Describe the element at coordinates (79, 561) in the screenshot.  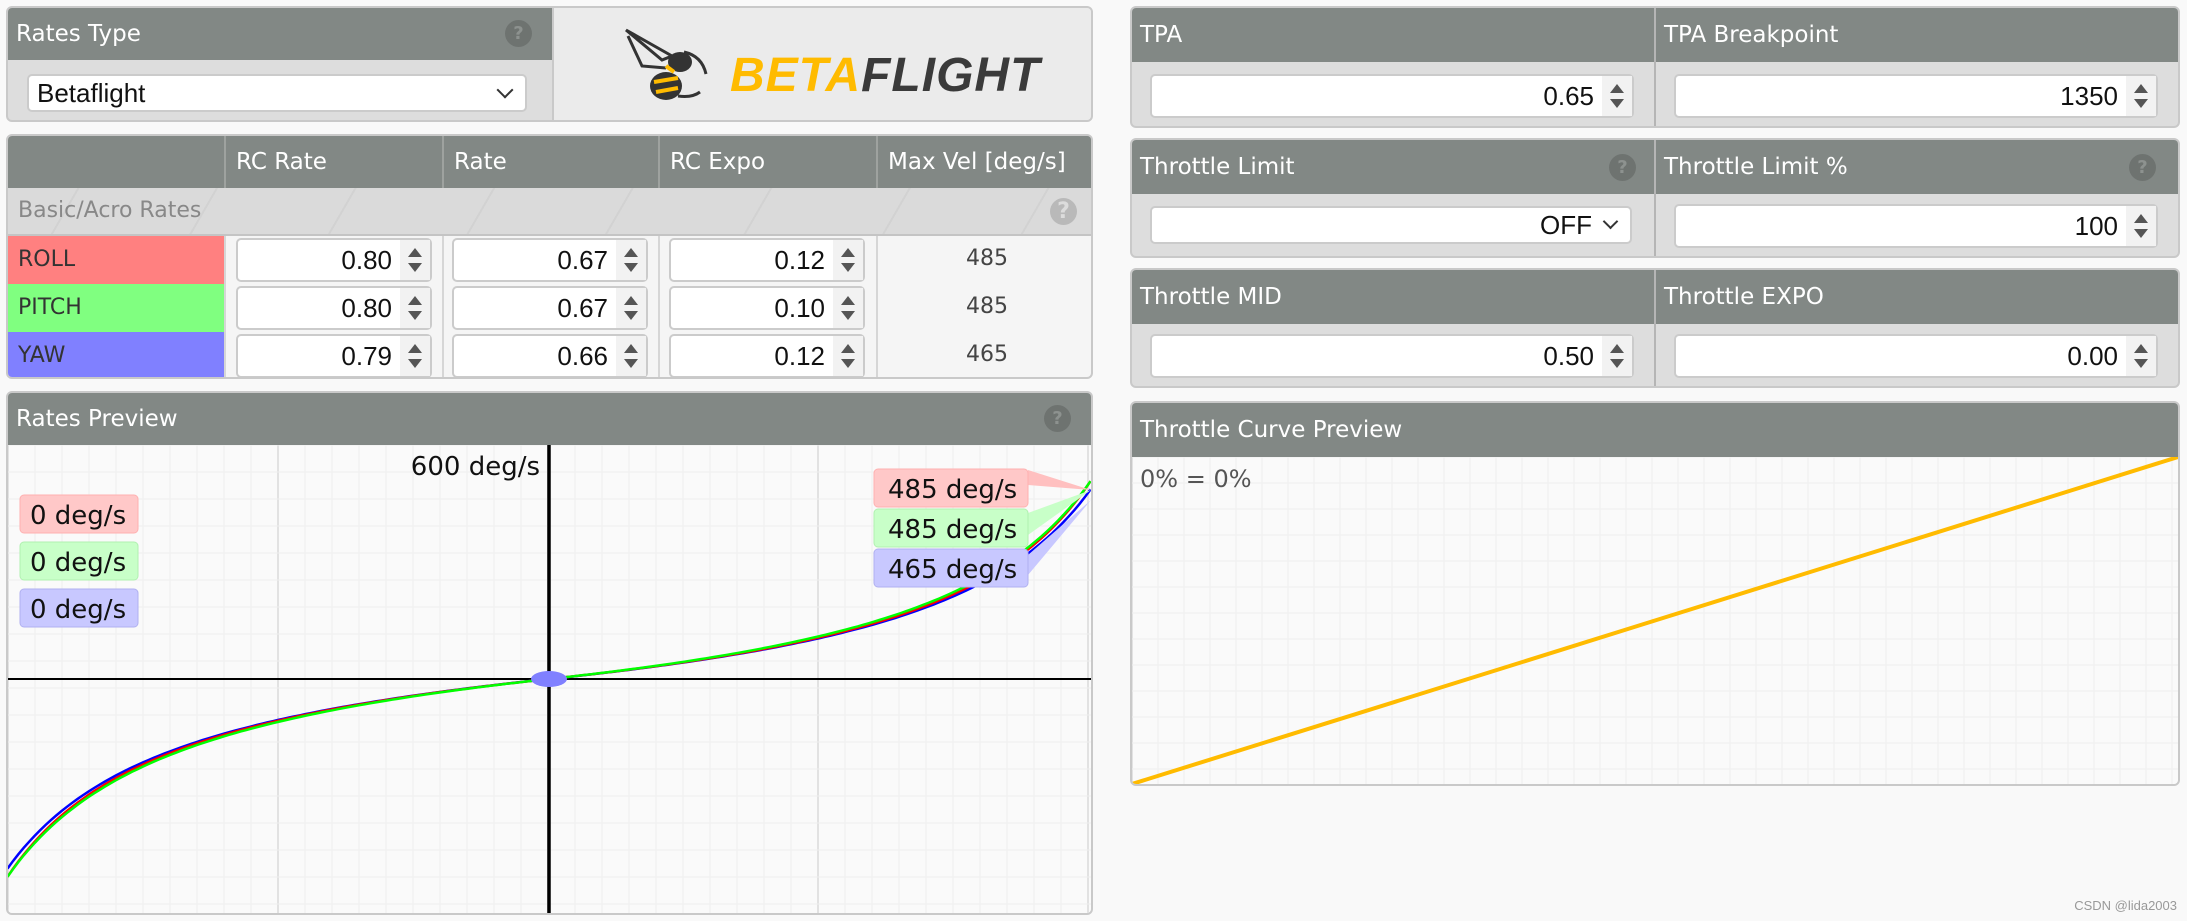
I see `current-label-pitch: 0 deg/s` at that location.